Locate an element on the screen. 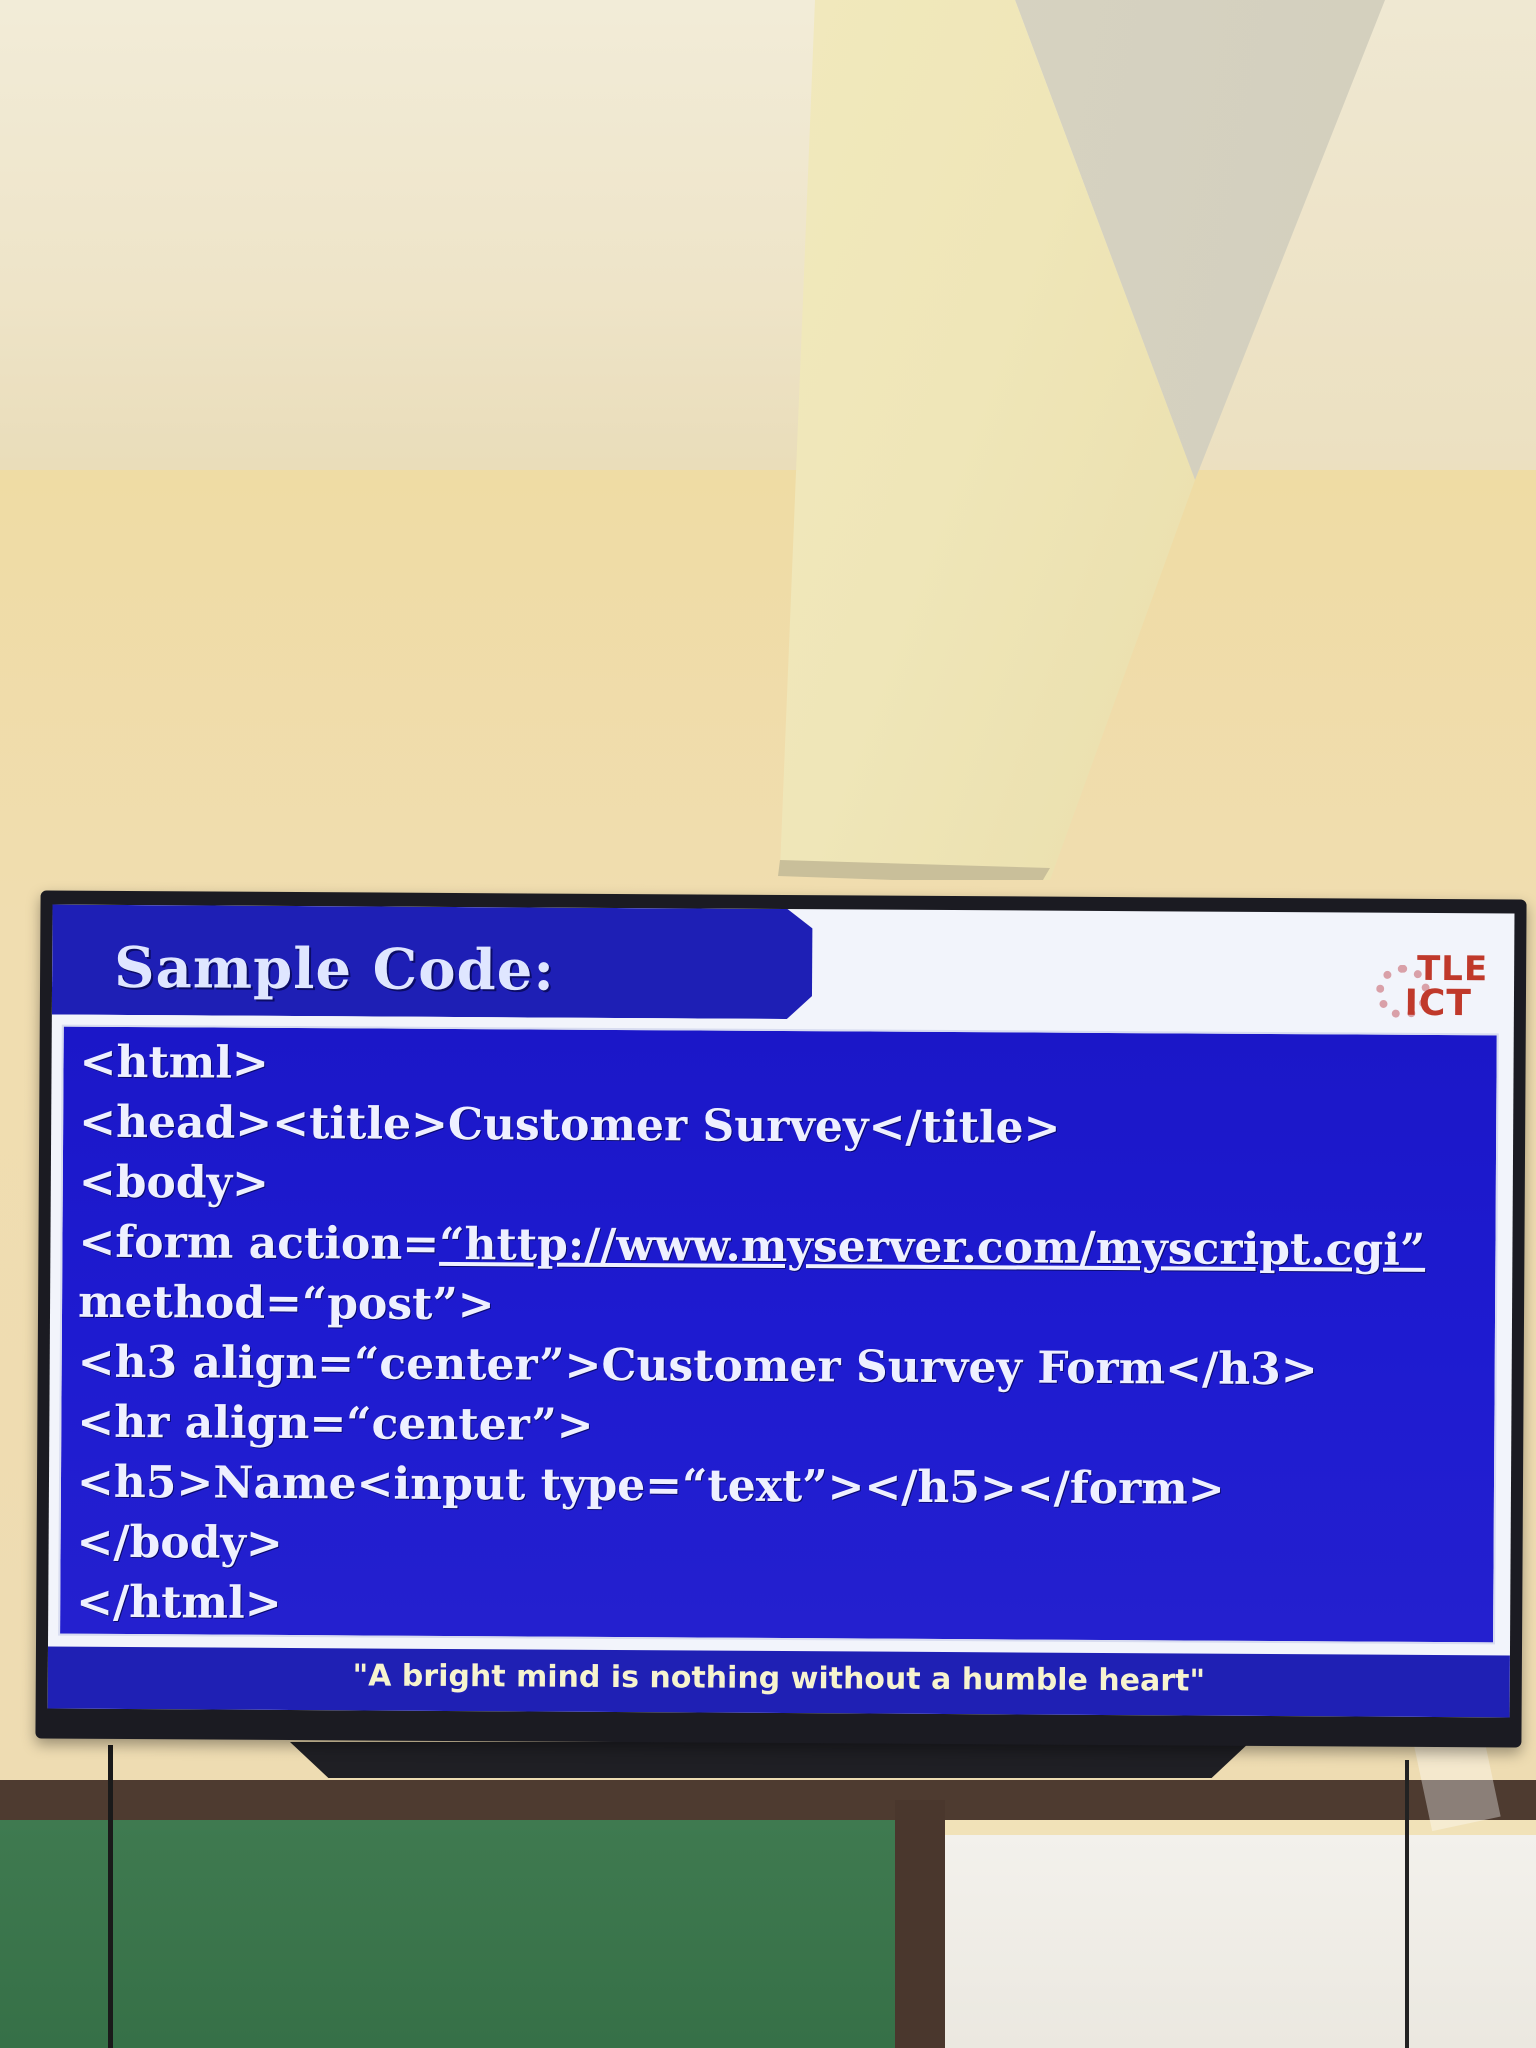 This screenshot has height=2048, width=1536. code-line: method=“post”> is located at coordinates (286, 1303).